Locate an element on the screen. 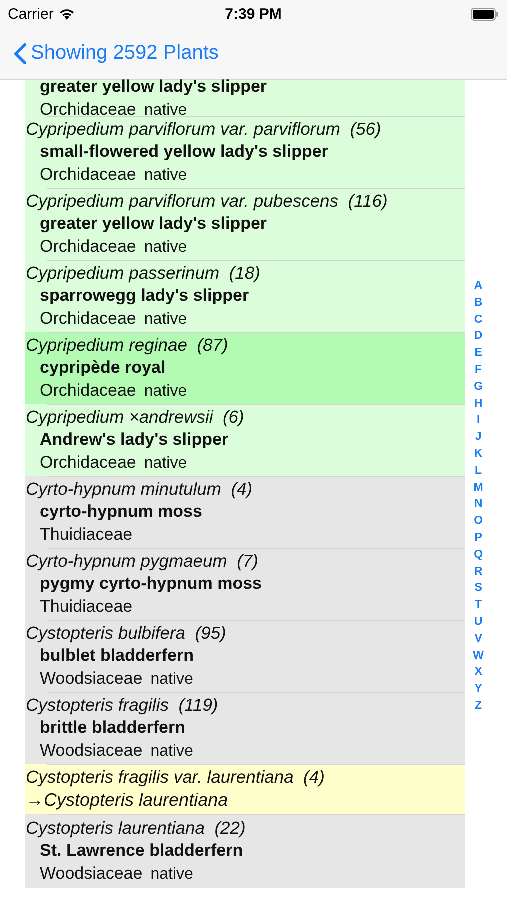  back-button: Showing 2592 Plants is located at coordinates (116, 53).